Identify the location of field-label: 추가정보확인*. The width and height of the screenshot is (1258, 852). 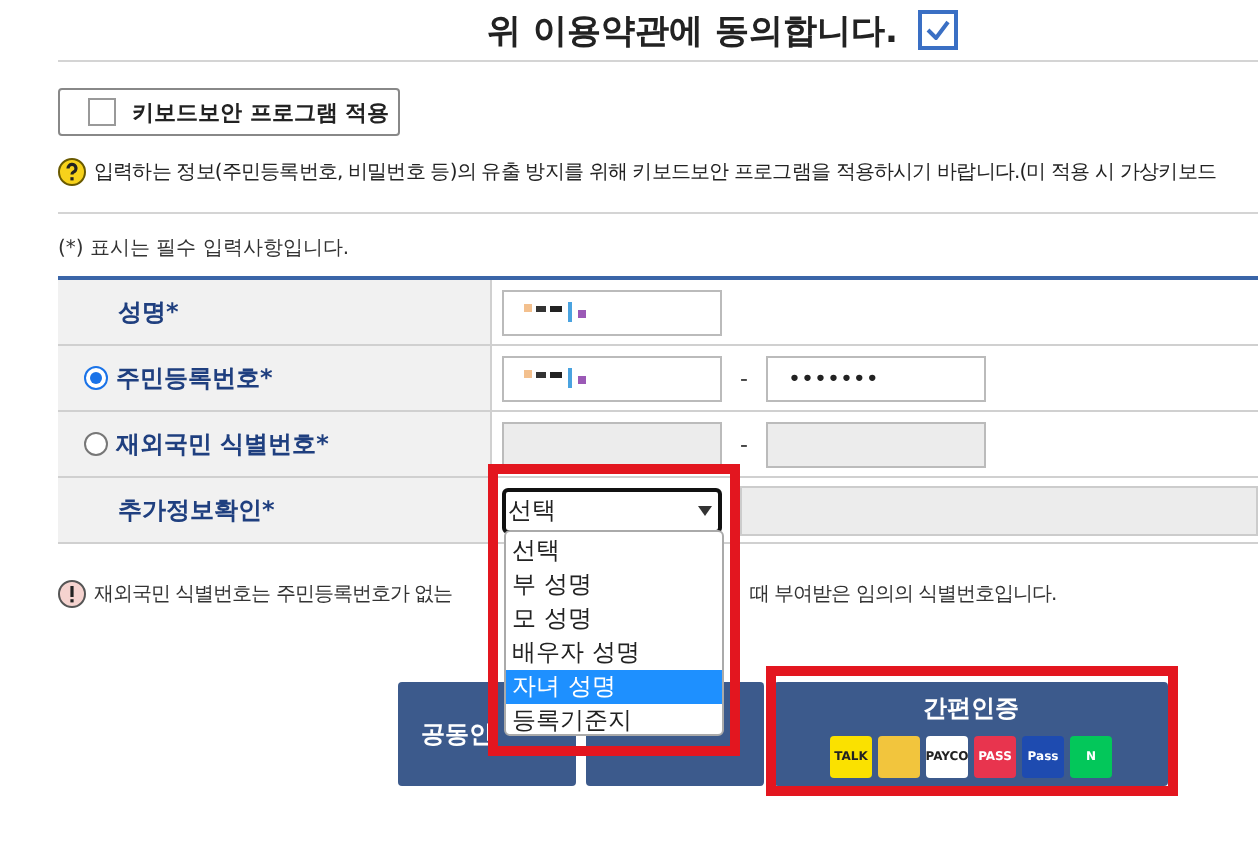
(195, 510).